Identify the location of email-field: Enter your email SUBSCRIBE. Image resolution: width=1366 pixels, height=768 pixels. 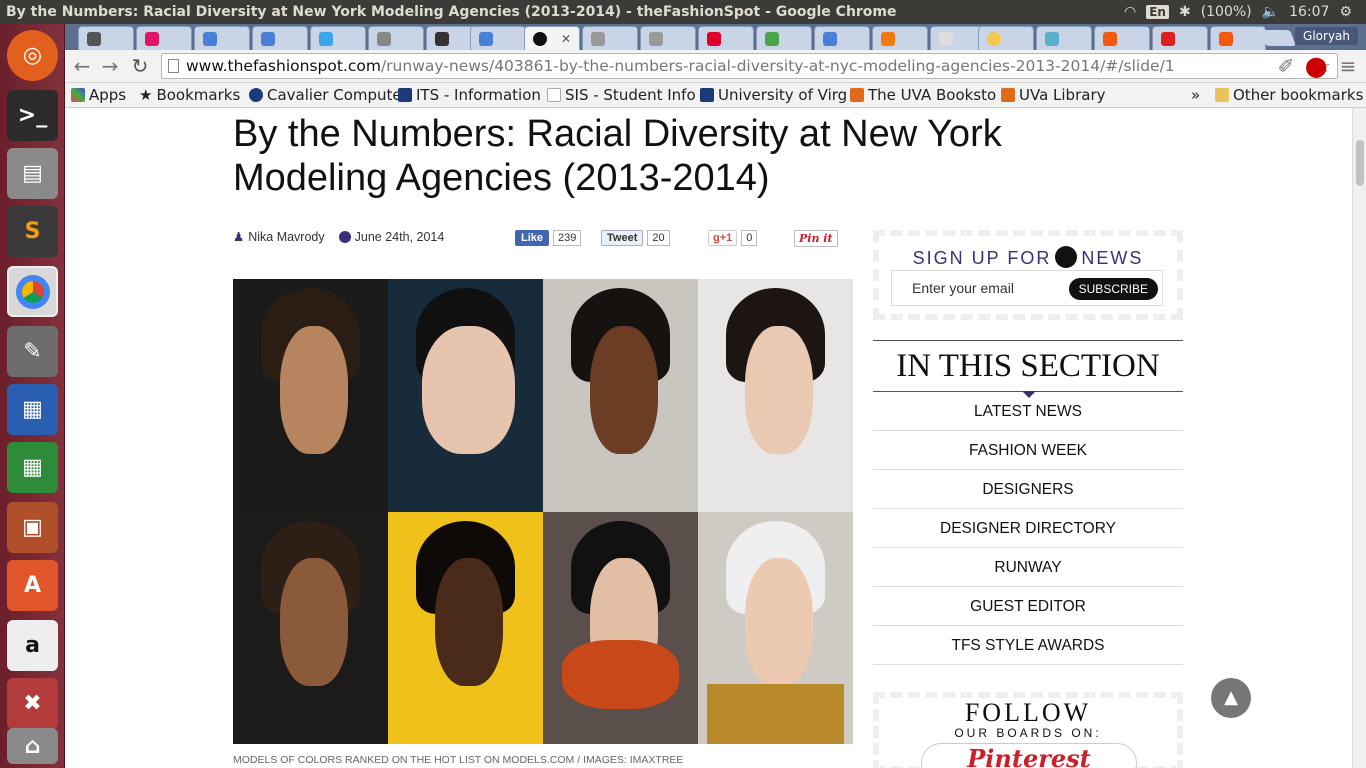
(1027, 288).